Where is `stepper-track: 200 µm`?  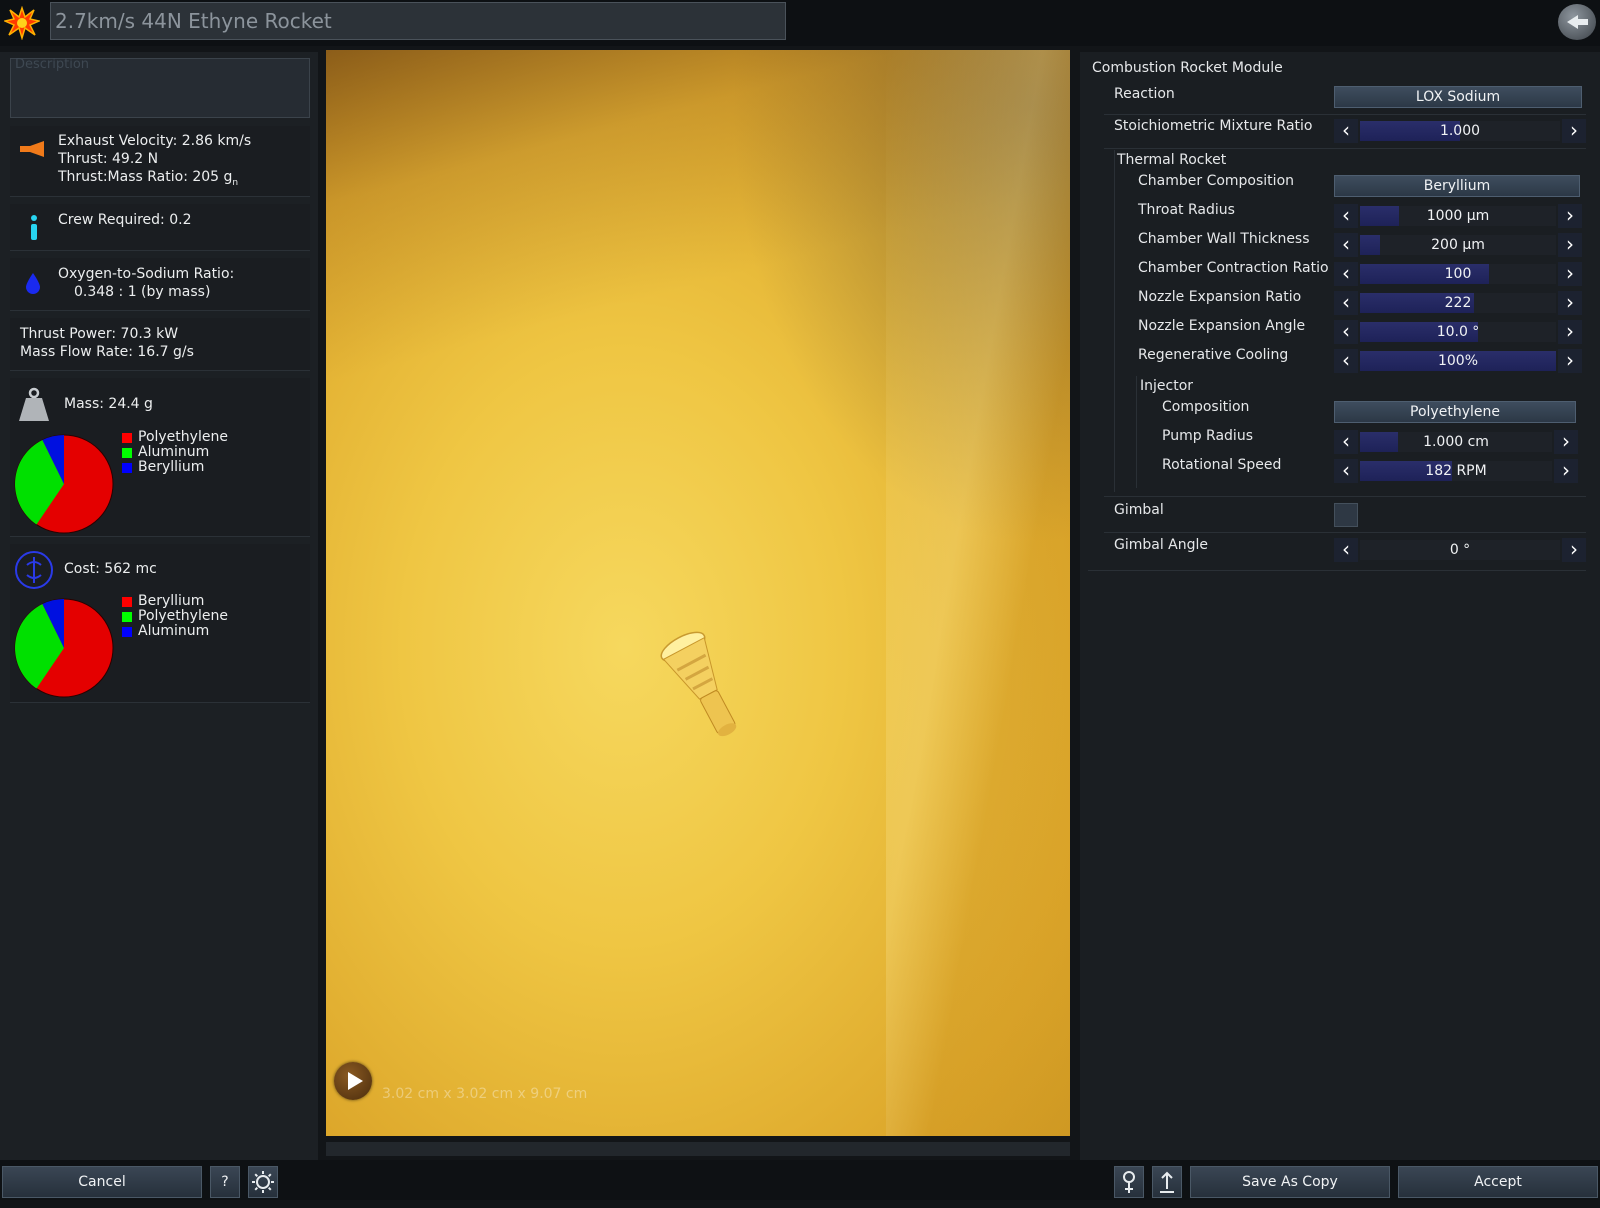 stepper-track: 200 µm is located at coordinates (1458, 245).